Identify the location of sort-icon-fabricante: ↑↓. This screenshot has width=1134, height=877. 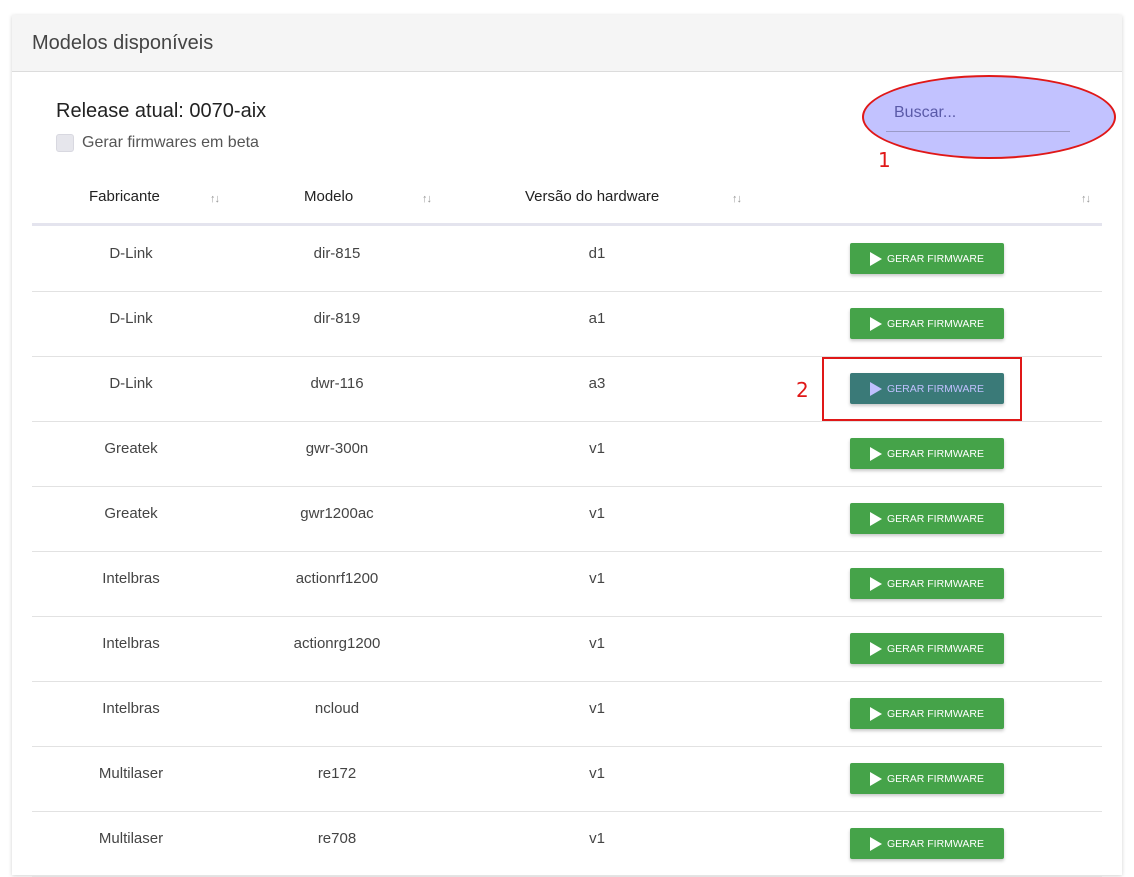
(215, 199).